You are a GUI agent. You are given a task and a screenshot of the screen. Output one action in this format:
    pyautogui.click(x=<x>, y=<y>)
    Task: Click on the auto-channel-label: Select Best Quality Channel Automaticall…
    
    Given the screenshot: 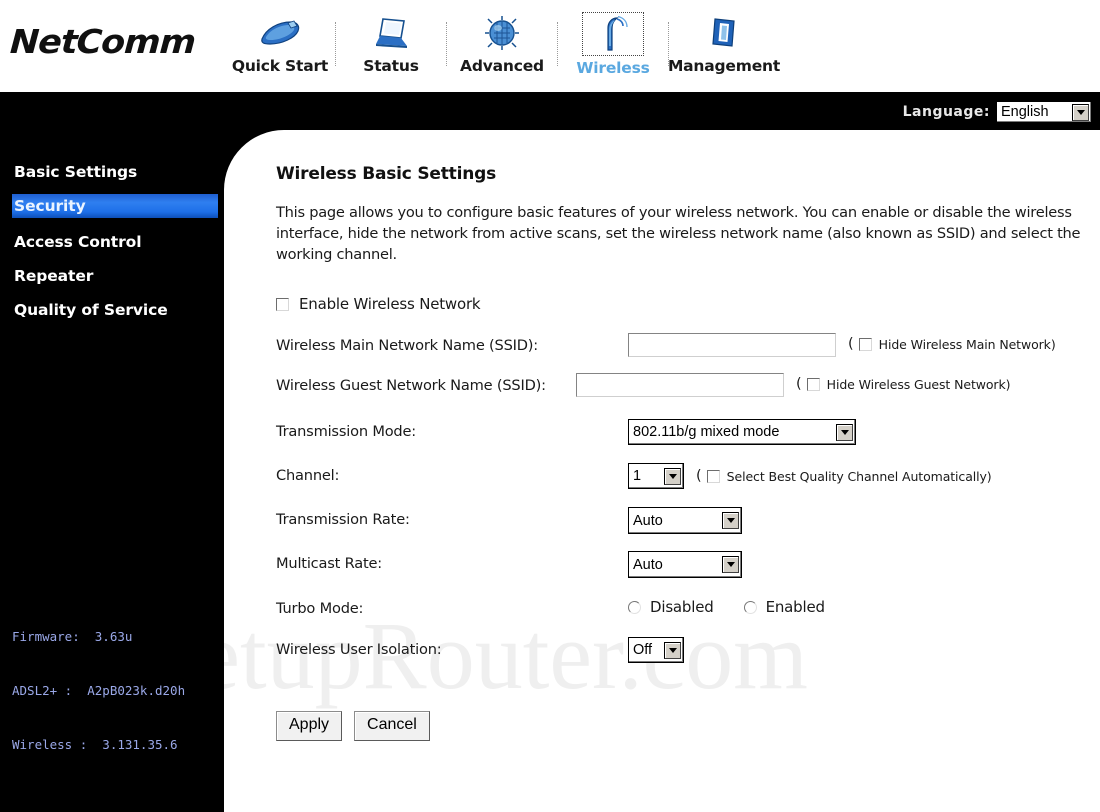 What is the action you would take?
    pyautogui.click(x=859, y=476)
    